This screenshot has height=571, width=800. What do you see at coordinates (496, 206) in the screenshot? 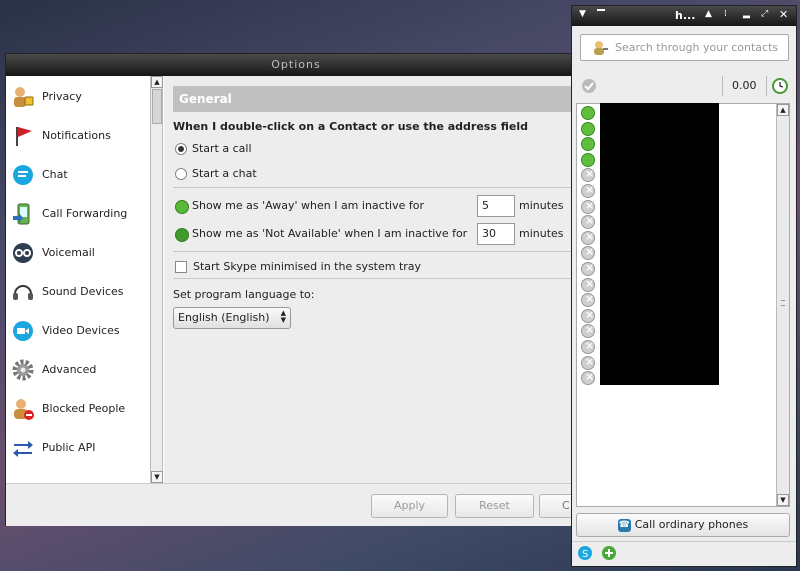
I see `away-minutes-input: 5` at bounding box center [496, 206].